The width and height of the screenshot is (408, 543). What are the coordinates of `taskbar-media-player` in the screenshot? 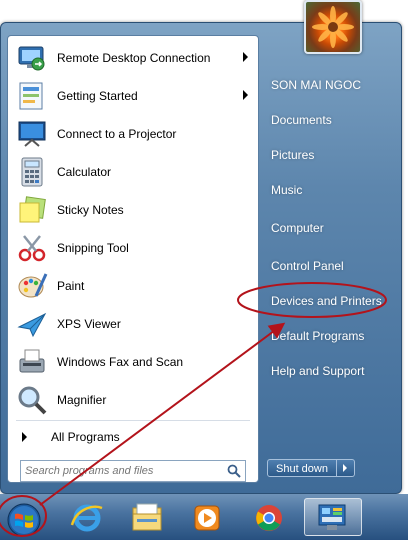 It's located at (207, 517).